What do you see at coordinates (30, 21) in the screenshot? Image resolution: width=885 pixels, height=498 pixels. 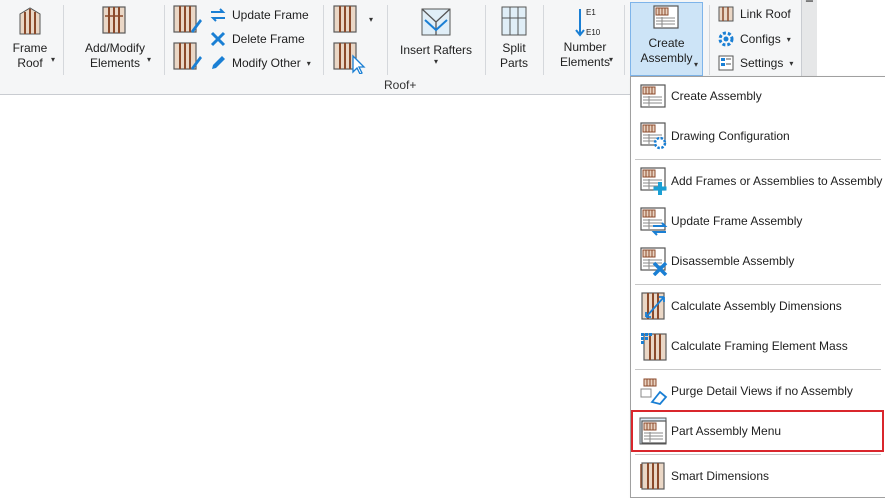 I see `frame-roof-icon` at bounding box center [30, 21].